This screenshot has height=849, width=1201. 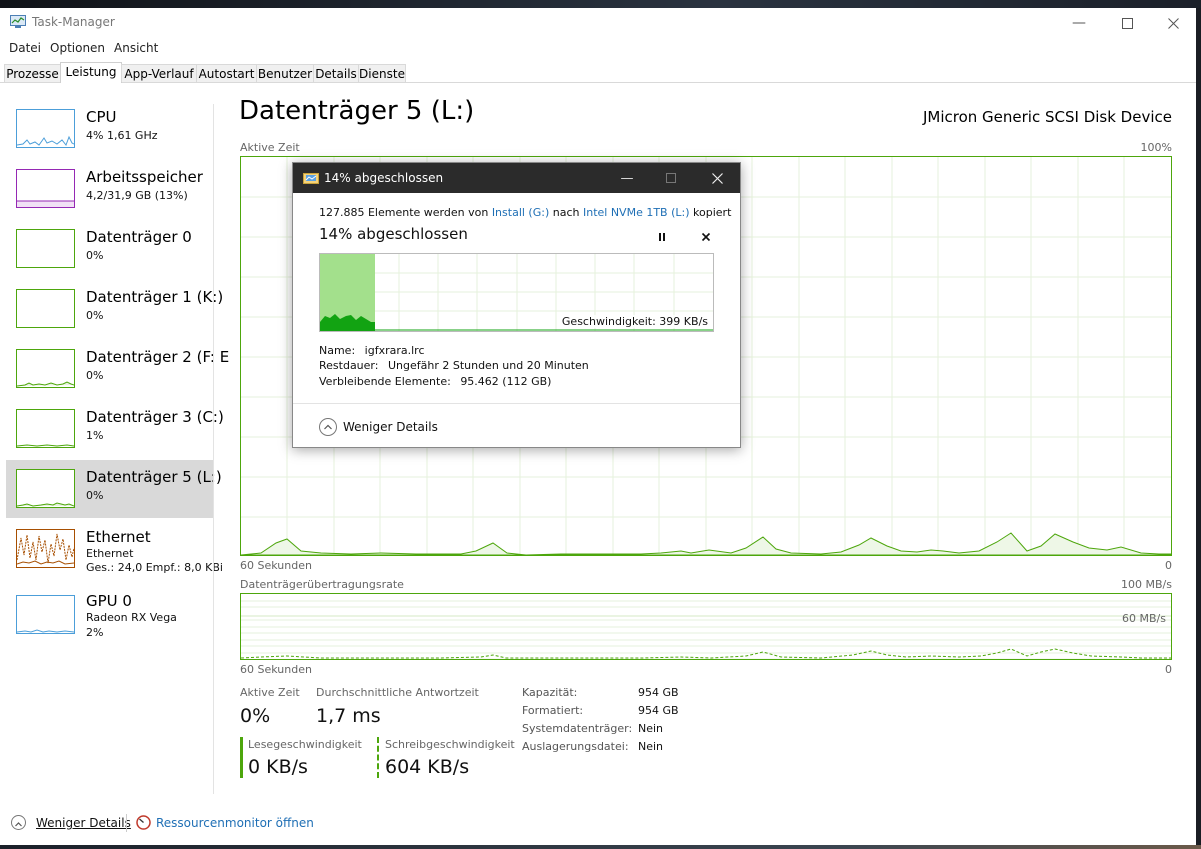 I want to click on footer-divider, so click(x=126, y=823).